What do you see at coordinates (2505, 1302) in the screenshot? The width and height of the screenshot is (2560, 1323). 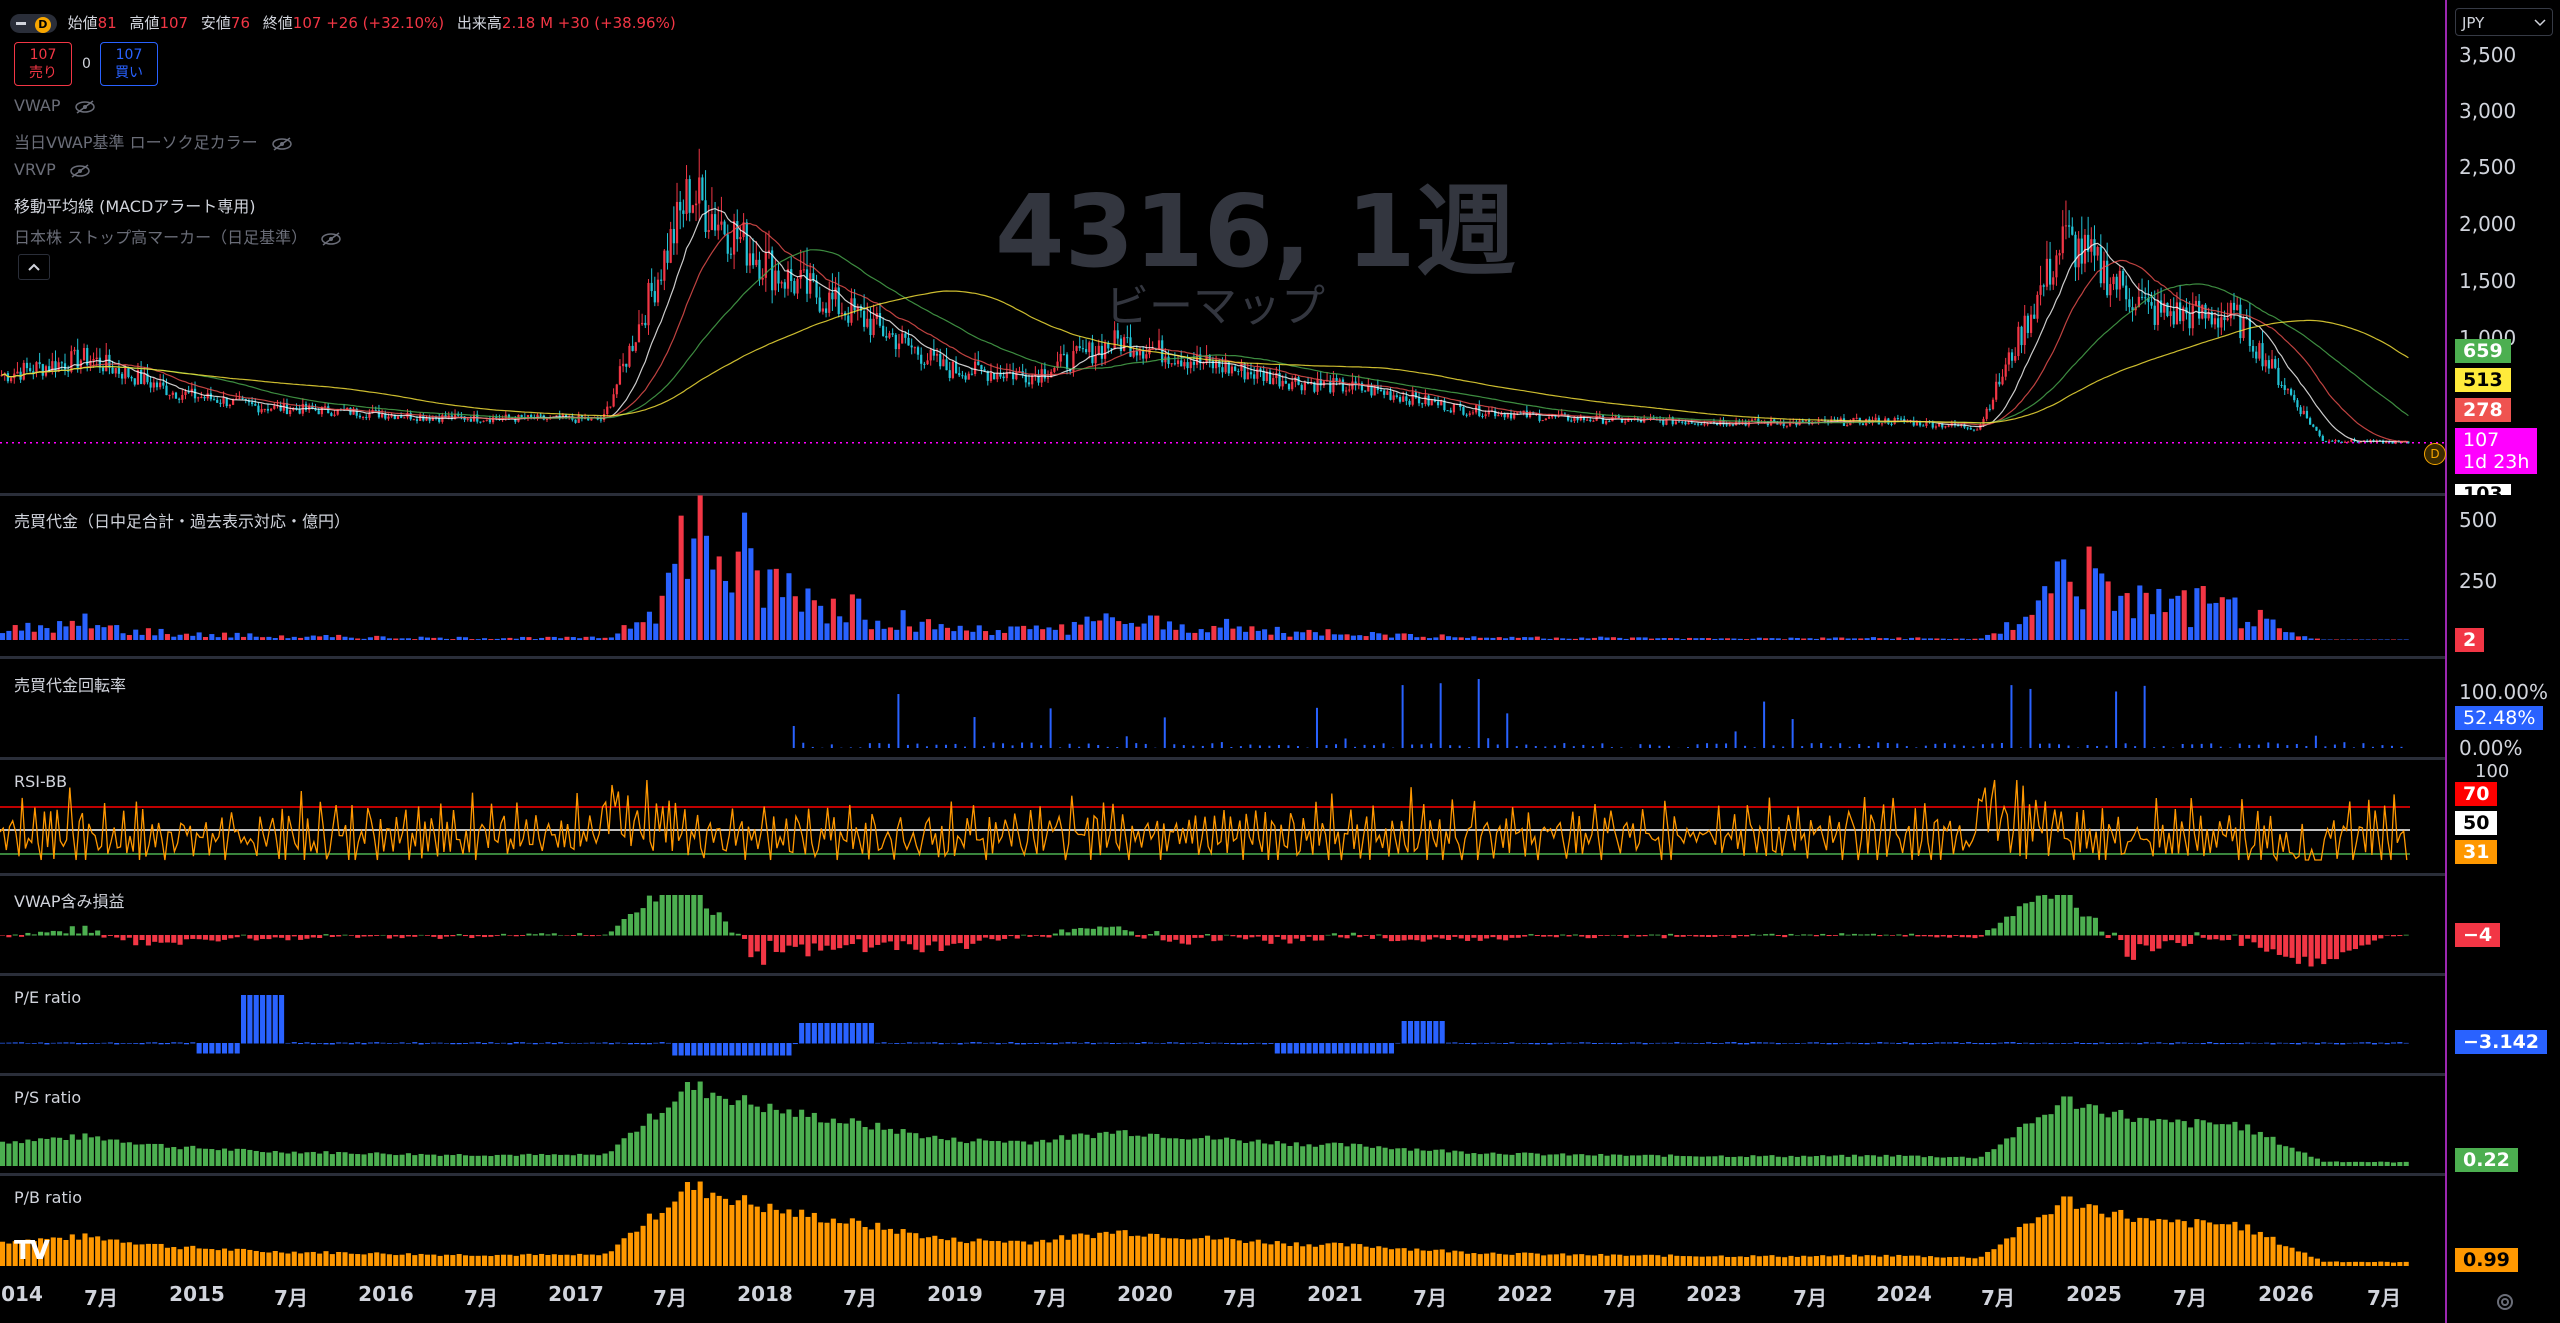 I see `settings-icon` at bounding box center [2505, 1302].